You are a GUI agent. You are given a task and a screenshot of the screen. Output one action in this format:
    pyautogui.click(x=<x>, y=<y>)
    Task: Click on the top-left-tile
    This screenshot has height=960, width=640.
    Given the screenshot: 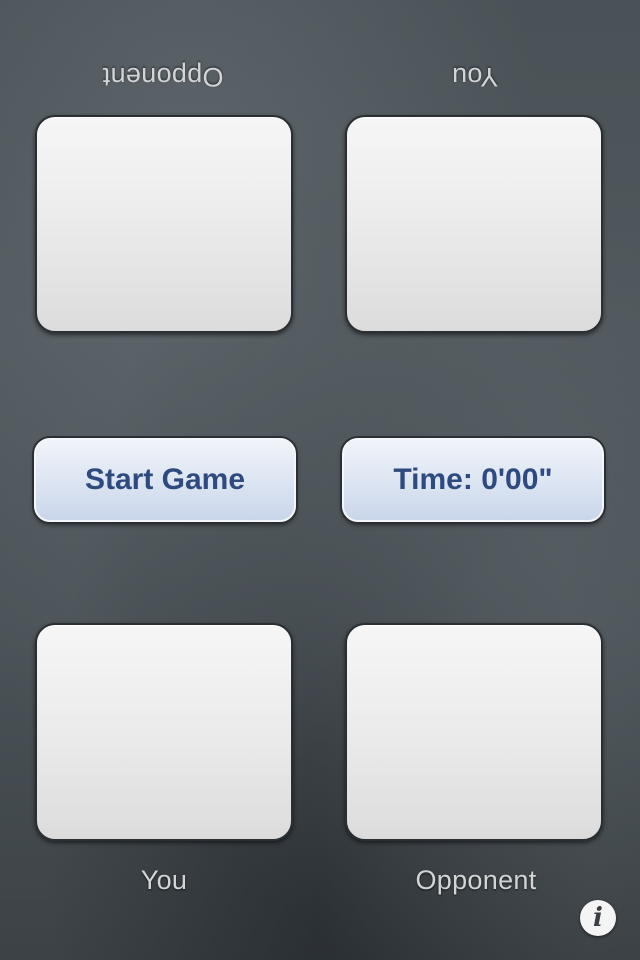 What is the action you would take?
    pyautogui.click(x=164, y=224)
    